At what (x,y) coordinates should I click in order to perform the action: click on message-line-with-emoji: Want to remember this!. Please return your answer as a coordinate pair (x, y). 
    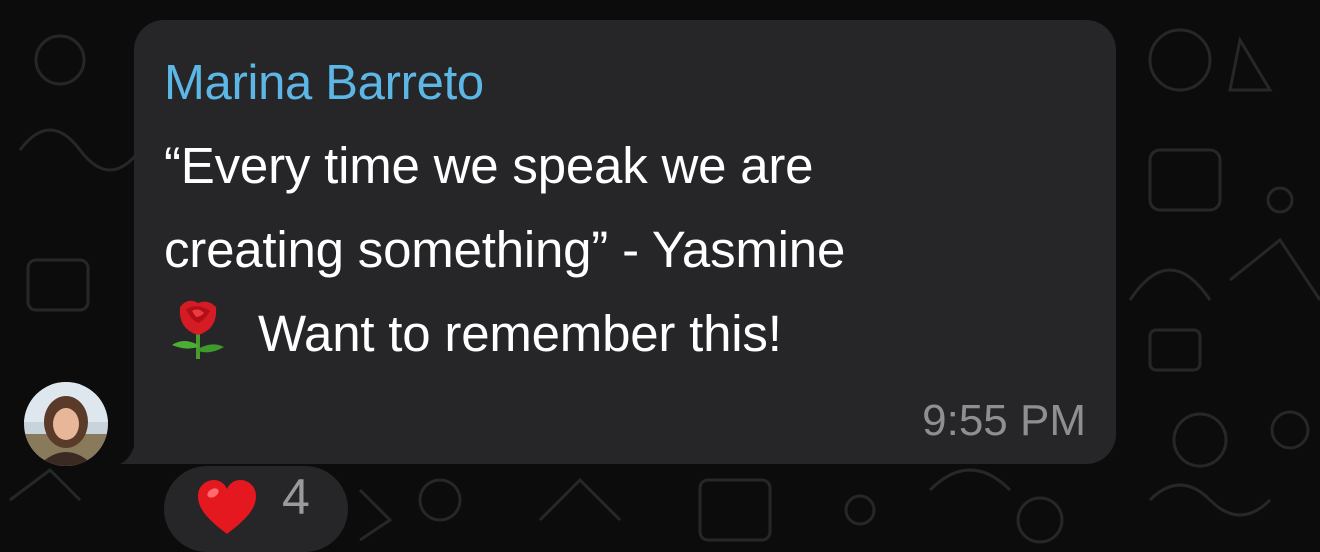
    Looking at the image, I should click on (625, 334).